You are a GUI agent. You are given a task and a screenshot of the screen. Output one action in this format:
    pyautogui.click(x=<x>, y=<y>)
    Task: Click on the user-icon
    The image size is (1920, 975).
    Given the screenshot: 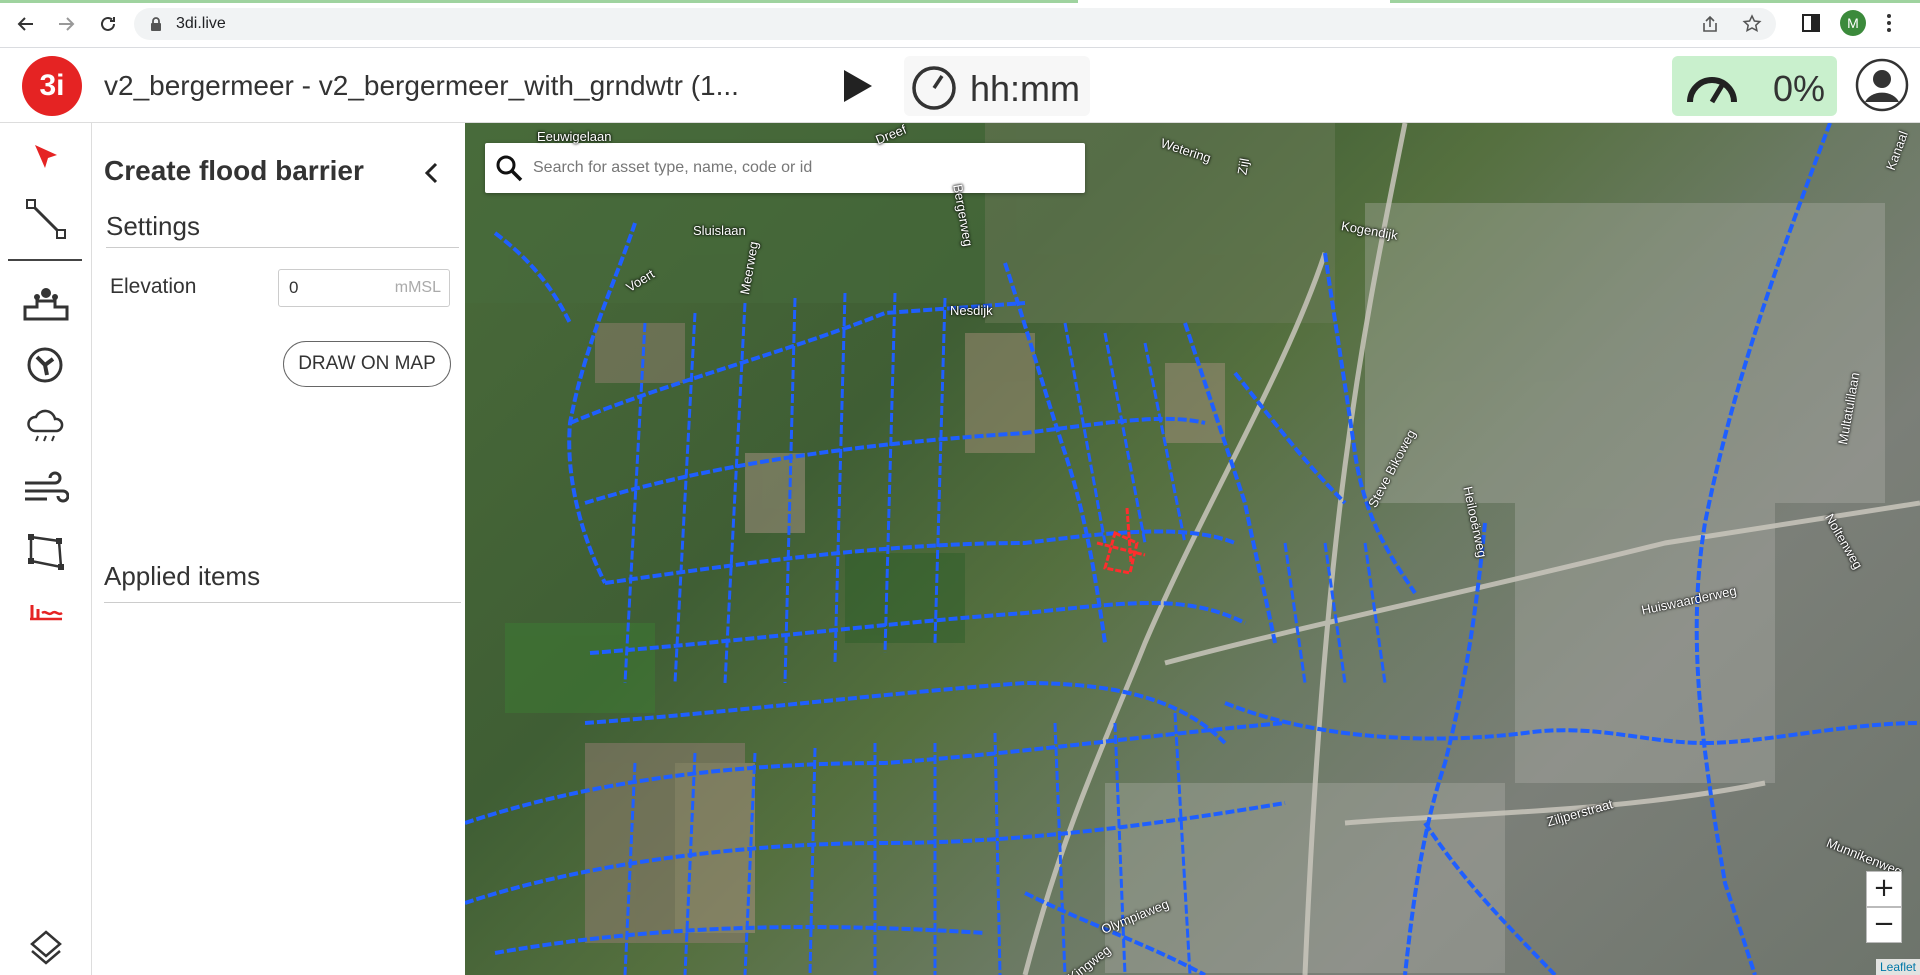 What is the action you would take?
    pyautogui.click(x=1882, y=87)
    